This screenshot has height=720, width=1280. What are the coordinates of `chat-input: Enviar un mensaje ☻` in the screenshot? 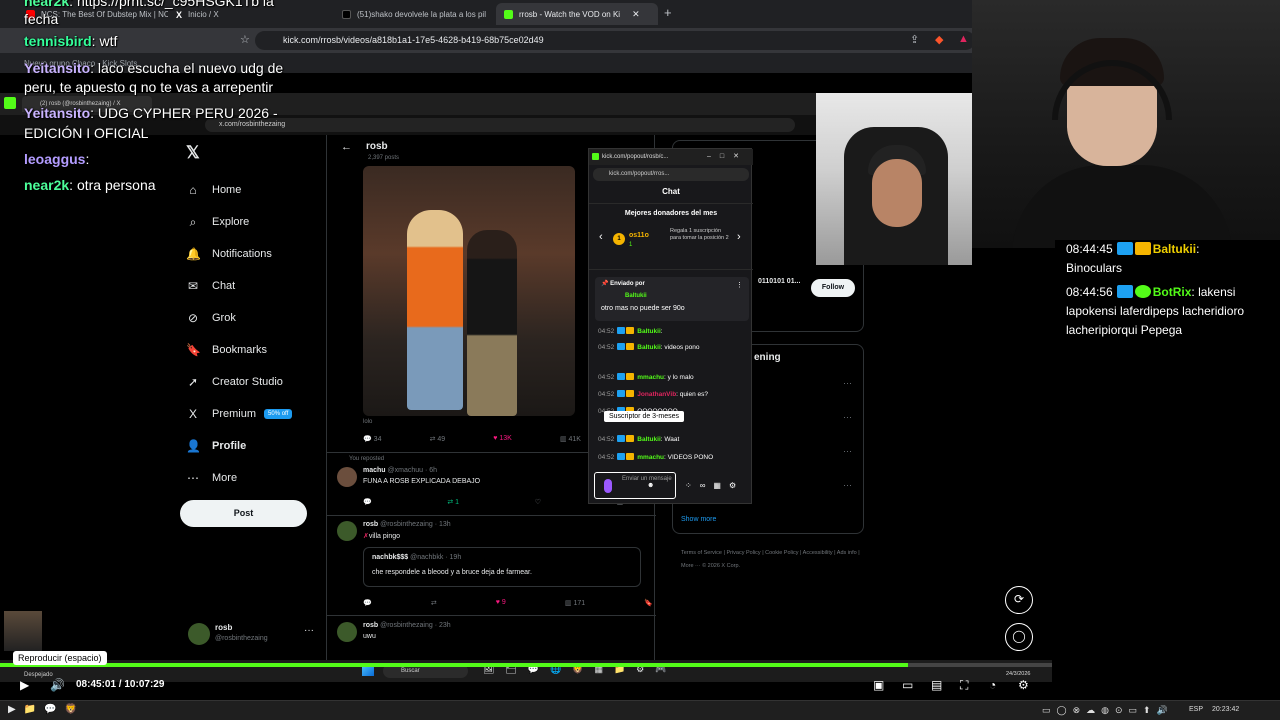 It's located at (635, 485).